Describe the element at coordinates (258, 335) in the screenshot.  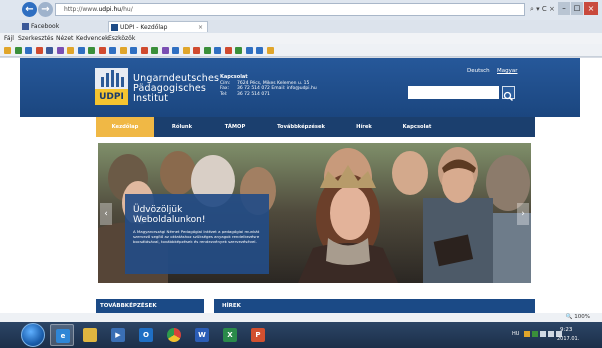
I see `taskbar-app-powerpoint: P` at that location.